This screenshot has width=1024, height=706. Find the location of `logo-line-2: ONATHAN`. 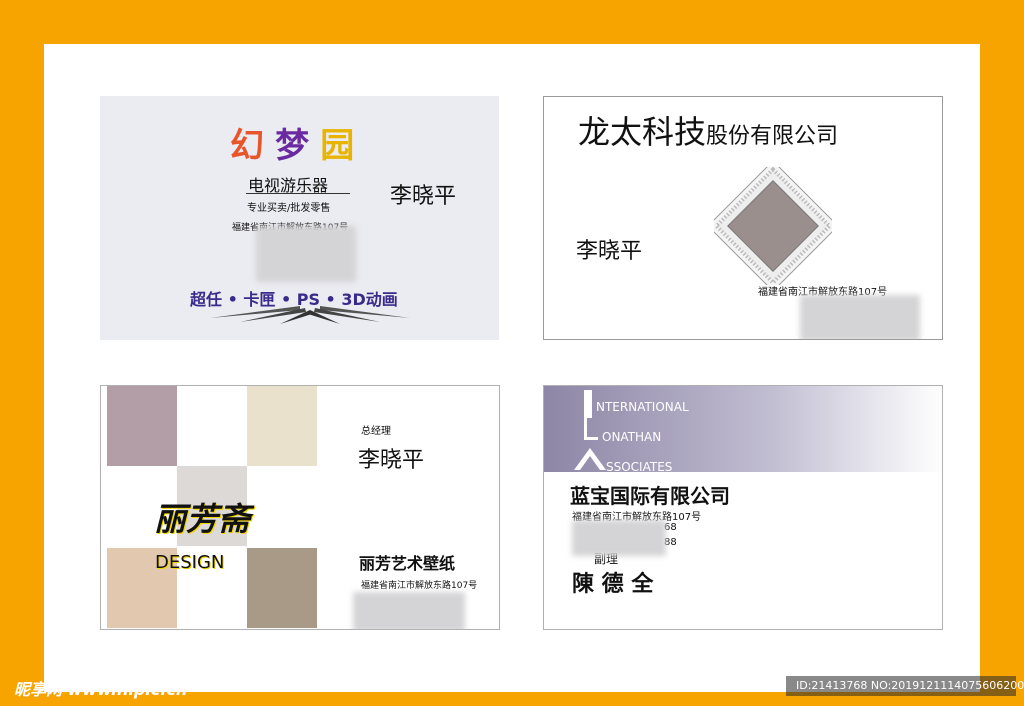

logo-line-2: ONATHAN is located at coordinates (632, 437).